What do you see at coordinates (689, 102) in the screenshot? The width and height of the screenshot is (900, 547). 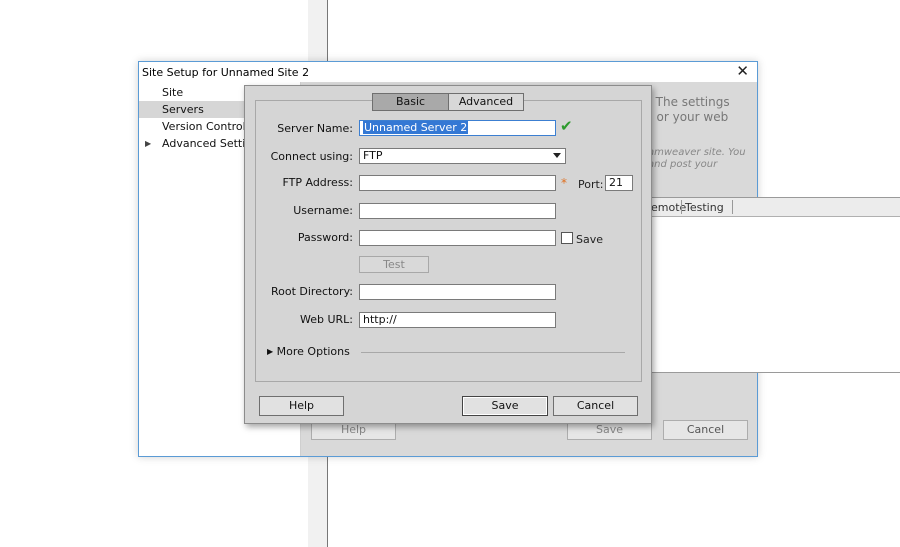 I see `description-line: . The settings` at bounding box center [689, 102].